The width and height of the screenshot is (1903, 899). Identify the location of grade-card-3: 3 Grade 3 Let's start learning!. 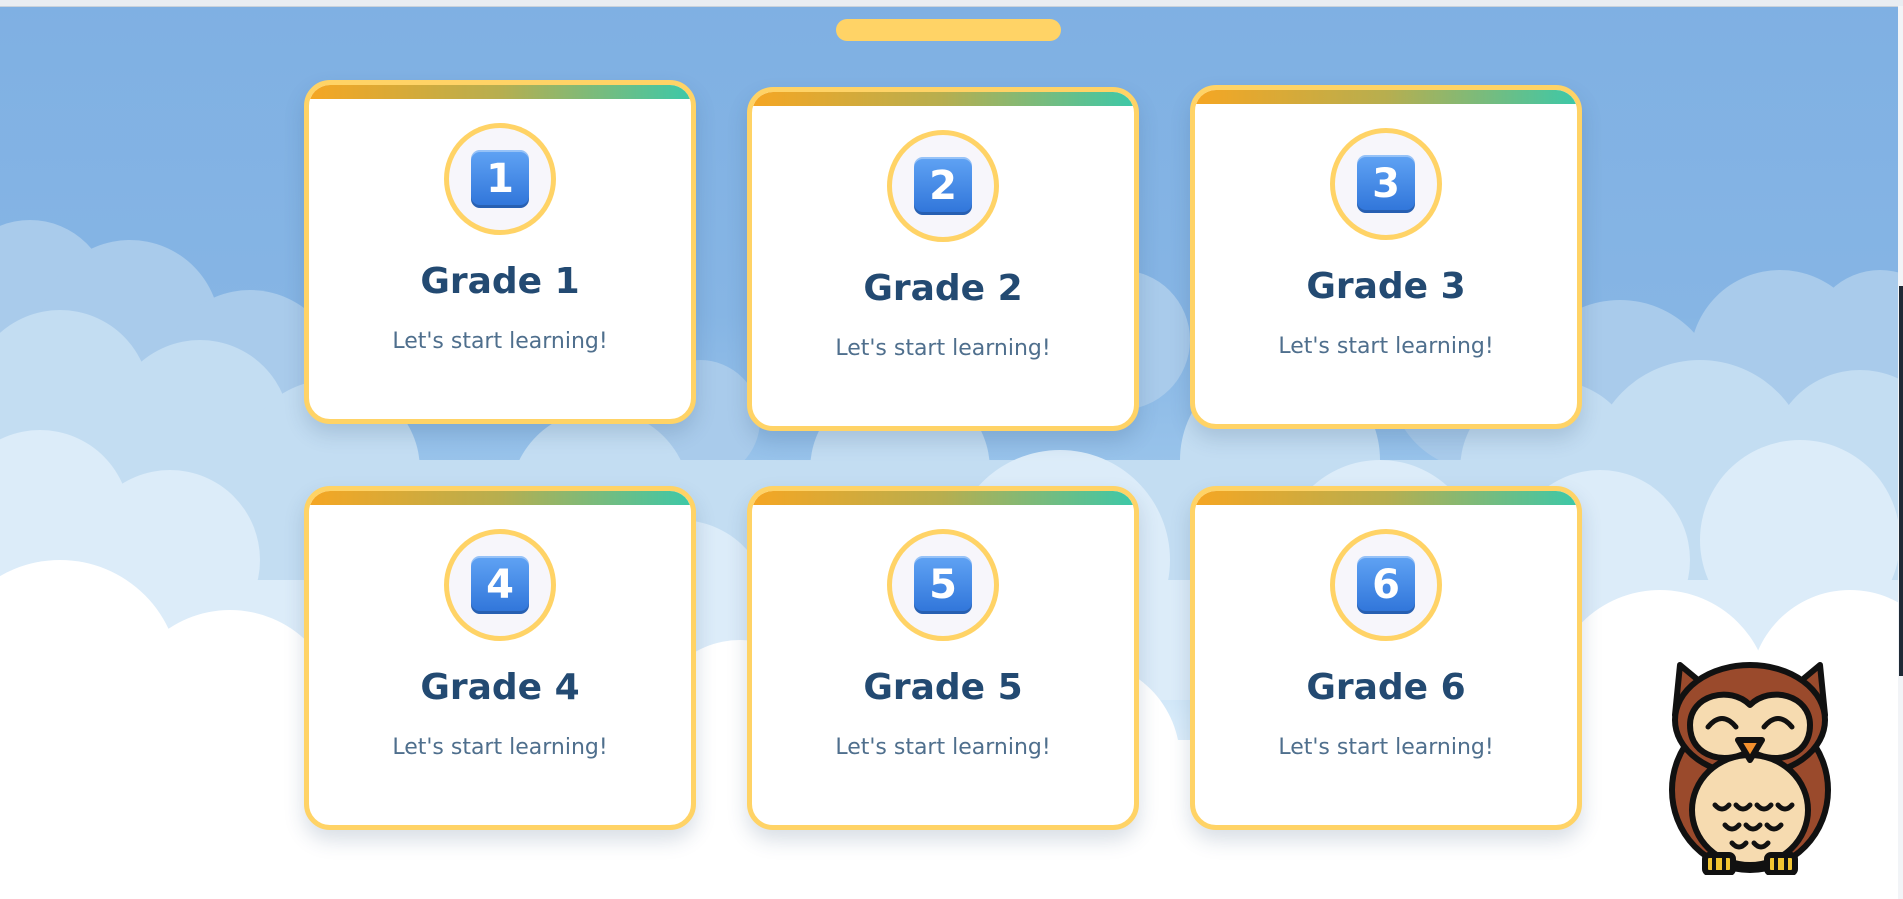
(1386, 257).